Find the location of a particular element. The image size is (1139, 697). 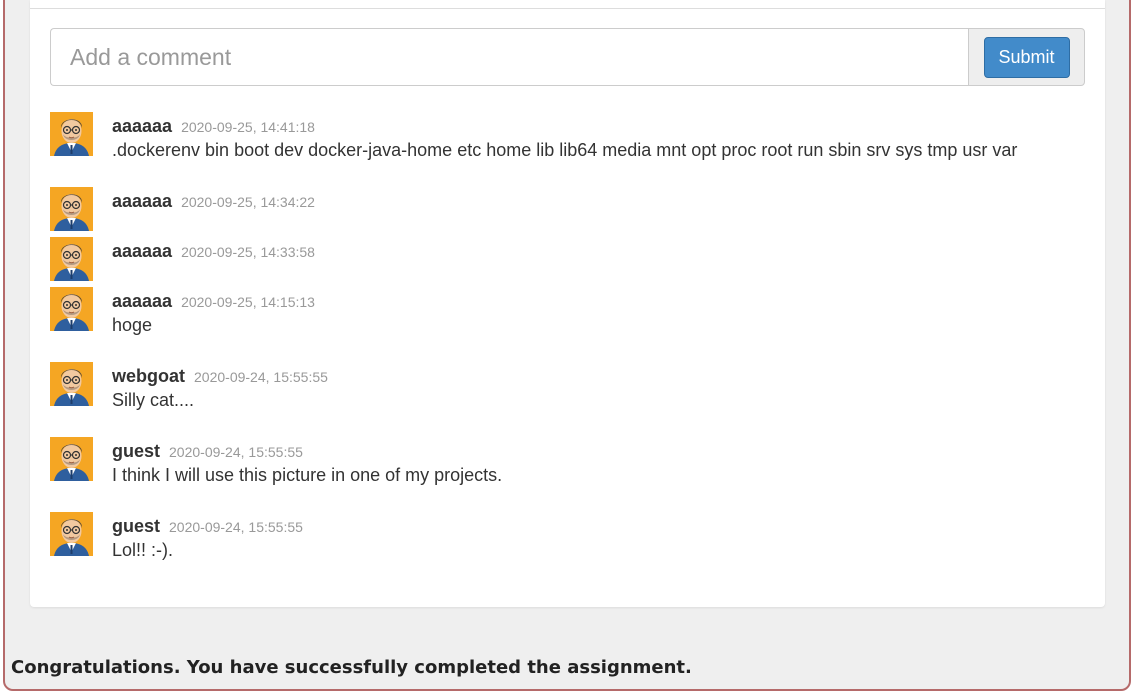

comment-time: 2020-09-25, 14:34:22 is located at coordinates (248, 202).